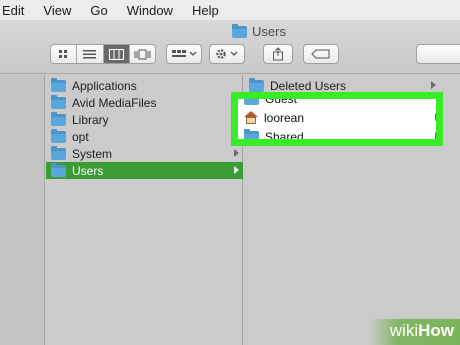 This screenshot has height=345, width=460. I want to click on column-view-button, so click(116, 54).